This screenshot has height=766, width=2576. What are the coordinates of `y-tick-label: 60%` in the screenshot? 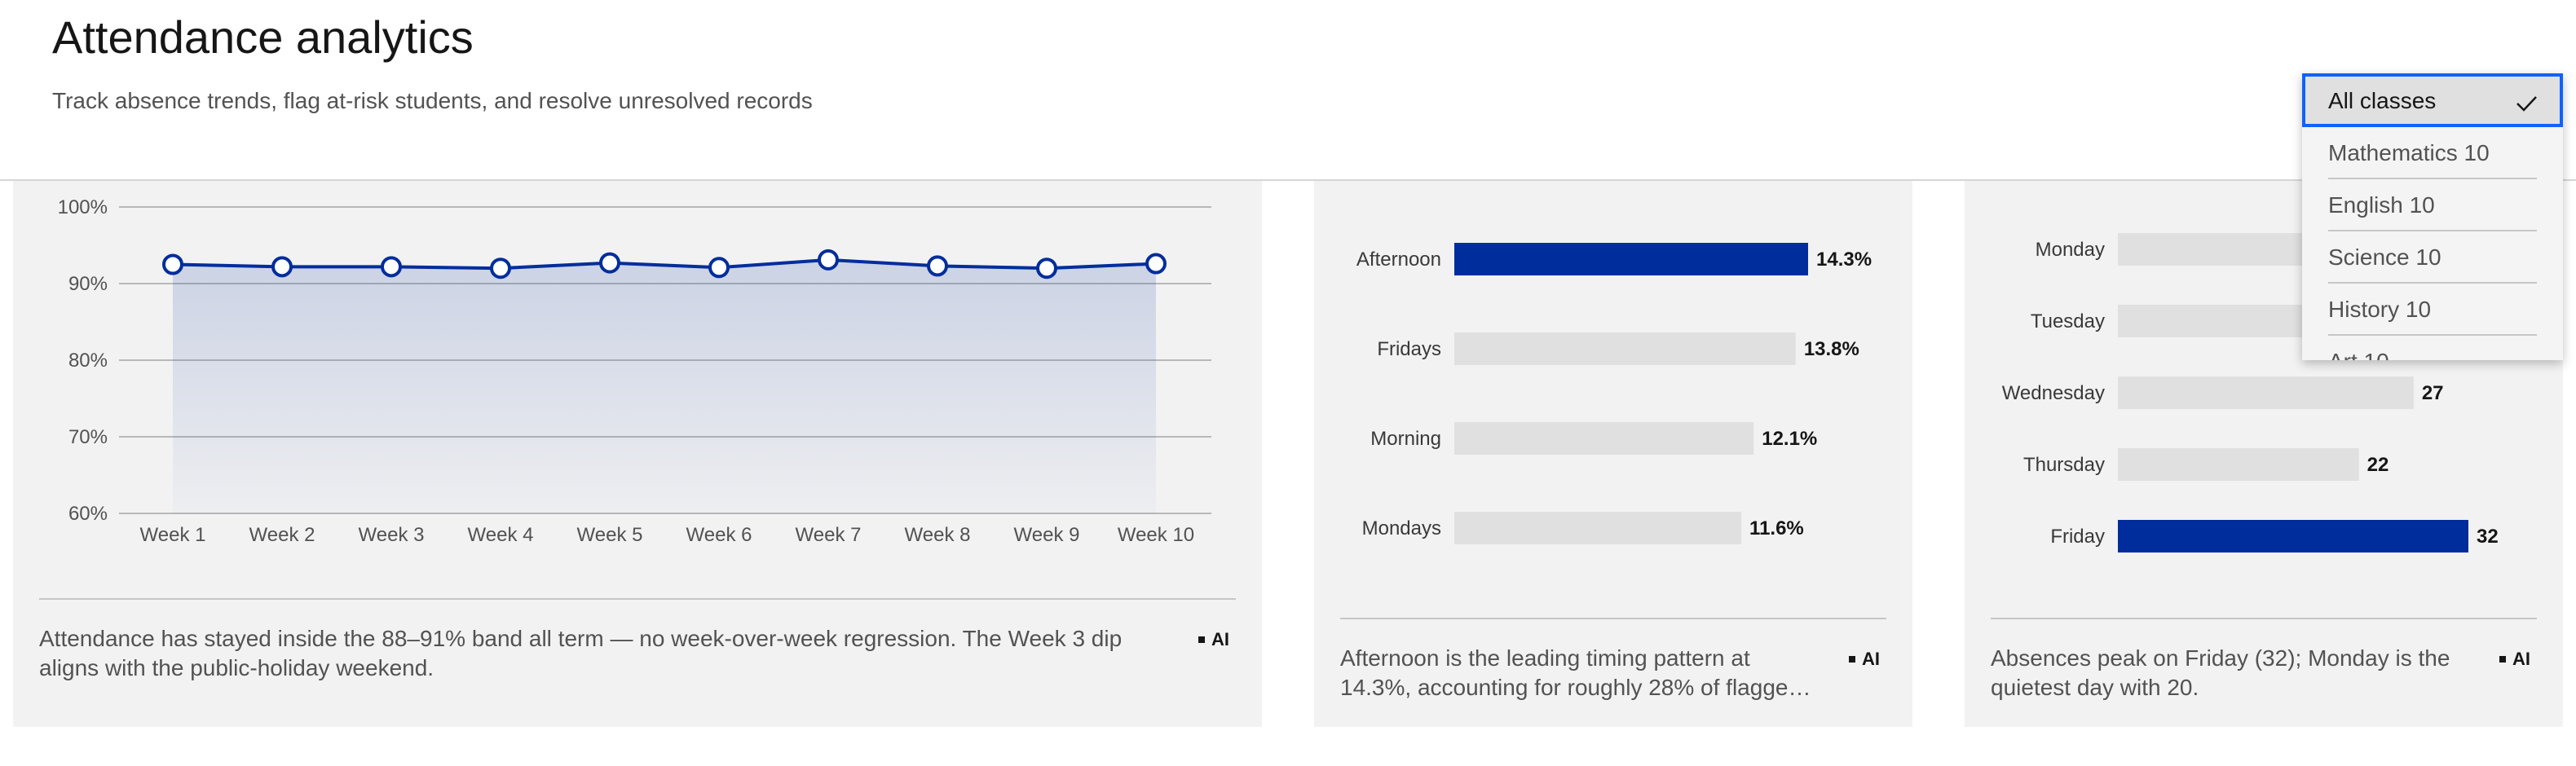 It's located at (88, 514).